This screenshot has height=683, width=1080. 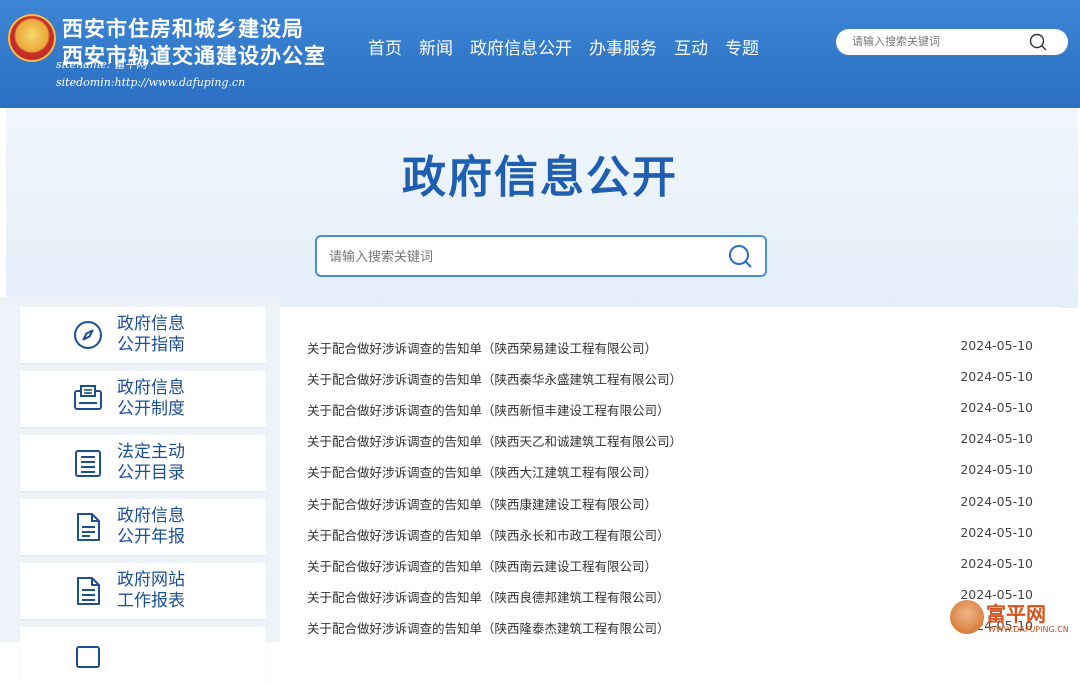 I want to click on sidebar-item-website-report: 政府网站 工作报表, so click(x=143, y=591).